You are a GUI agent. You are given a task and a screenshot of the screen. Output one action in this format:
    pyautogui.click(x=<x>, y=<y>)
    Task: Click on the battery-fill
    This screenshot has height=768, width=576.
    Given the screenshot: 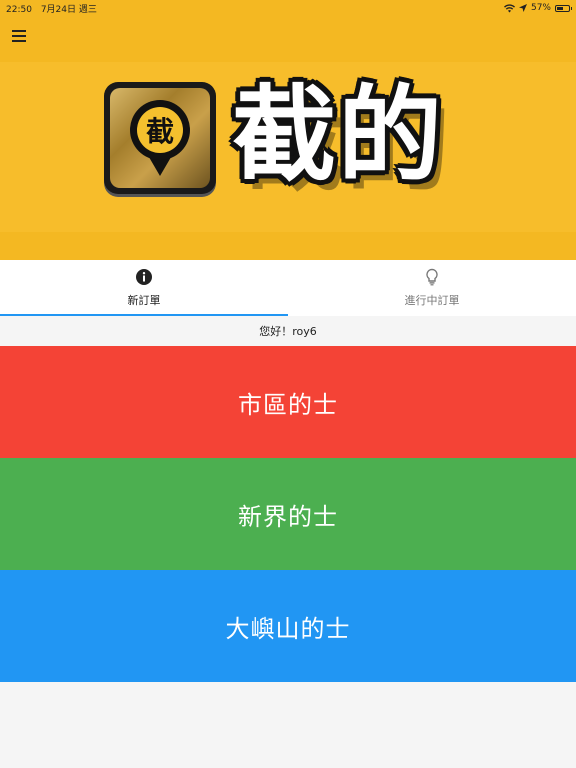 What is the action you would take?
    pyautogui.click(x=560, y=8)
    